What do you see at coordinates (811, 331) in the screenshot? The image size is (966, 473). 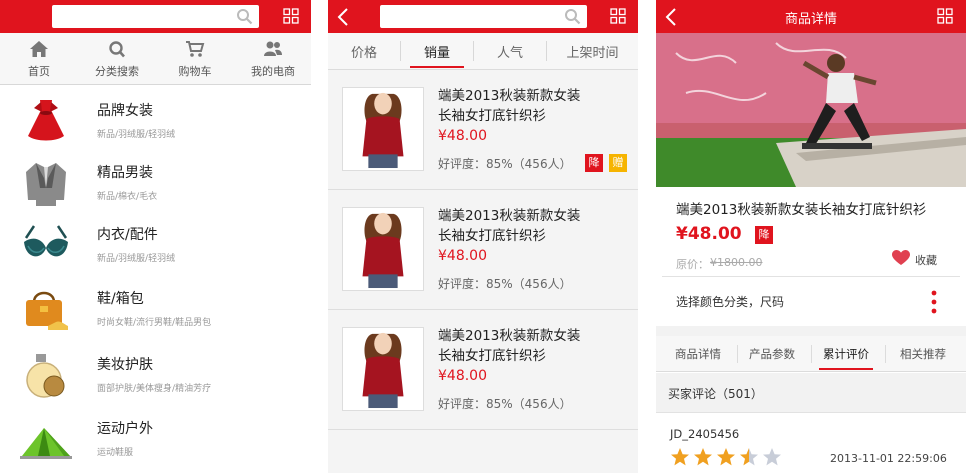 I see `section-gap` at bounding box center [811, 331].